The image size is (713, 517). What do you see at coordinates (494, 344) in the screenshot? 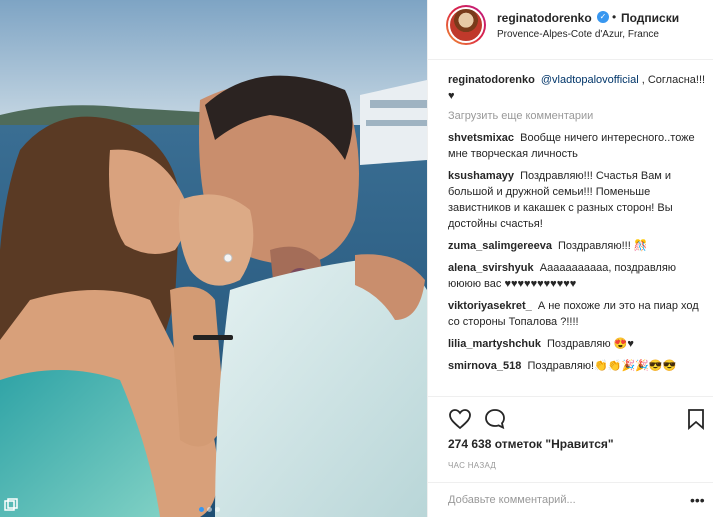
I see `comment-username: lilia_martyshchuk` at bounding box center [494, 344].